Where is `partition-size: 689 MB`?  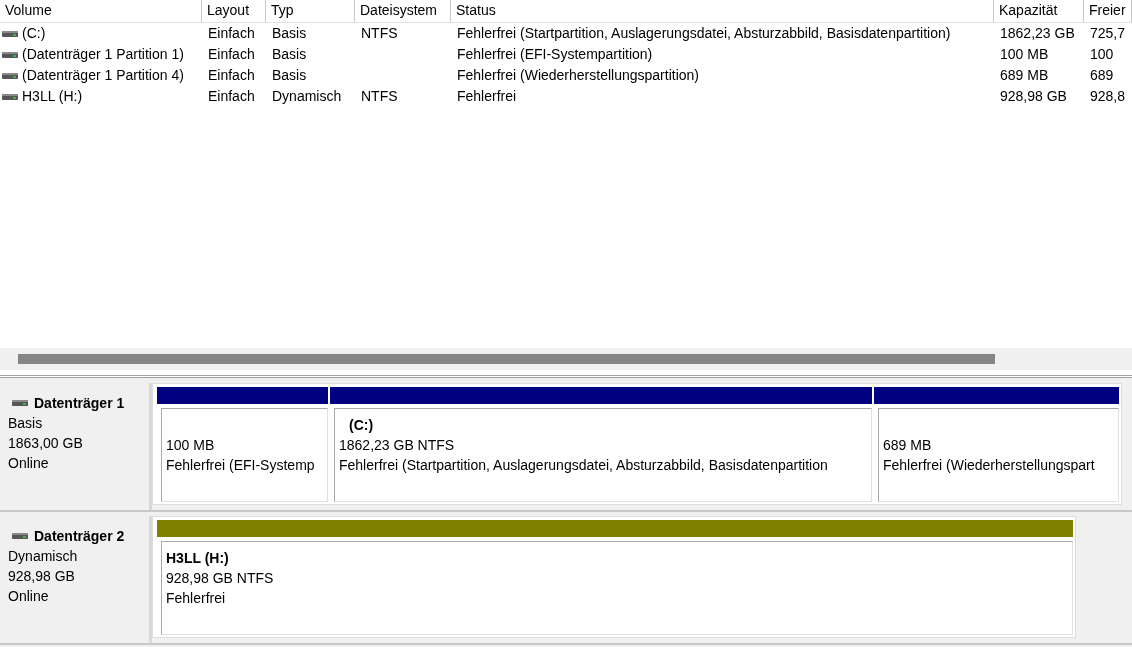 partition-size: 689 MB is located at coordinates (907, 445).